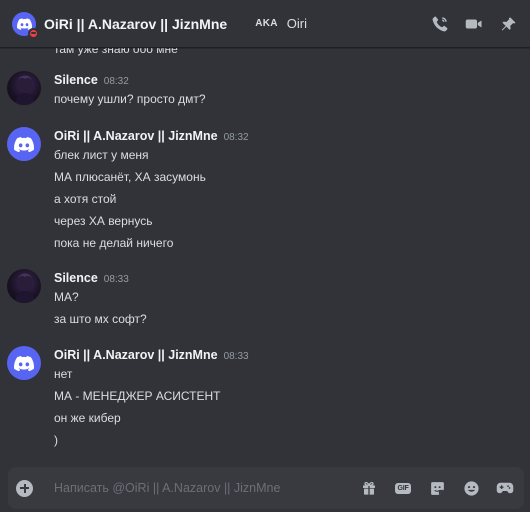 This screenshot has height=512, width=530. I want to click on message-text: он же кибер, so click(87, 418).